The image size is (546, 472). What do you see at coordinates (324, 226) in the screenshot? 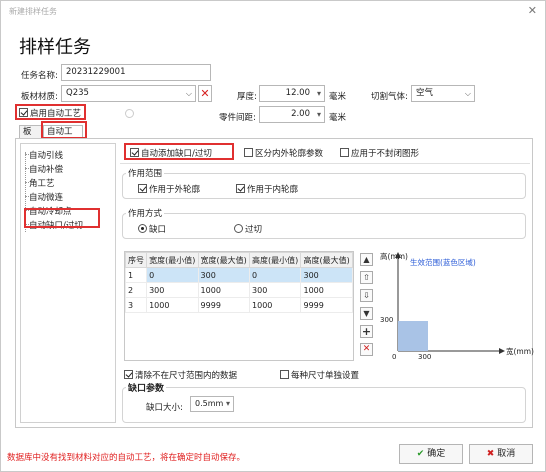
I see `mode-group` at bounding box center [324, 226].